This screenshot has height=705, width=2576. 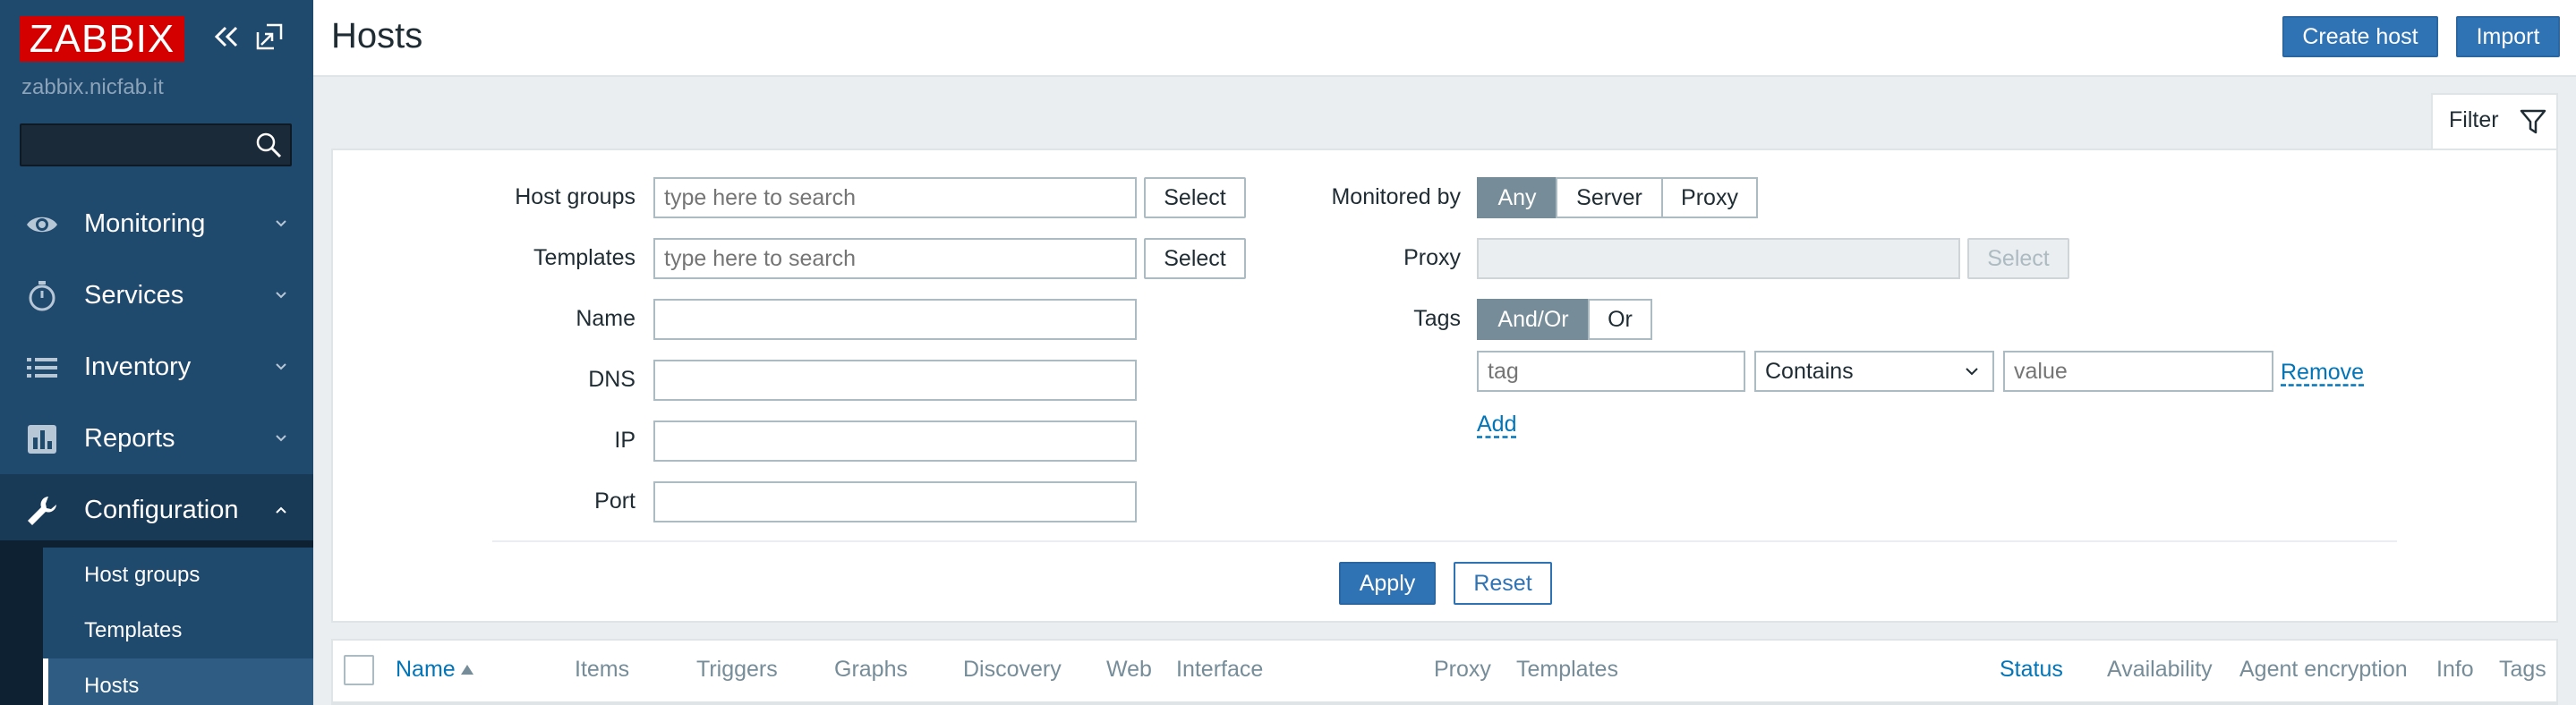 What do you see at coordinates (1609, 198) in the screenshot?
I see `monitored-by-server: Server` at bounding box center [1609, 198].